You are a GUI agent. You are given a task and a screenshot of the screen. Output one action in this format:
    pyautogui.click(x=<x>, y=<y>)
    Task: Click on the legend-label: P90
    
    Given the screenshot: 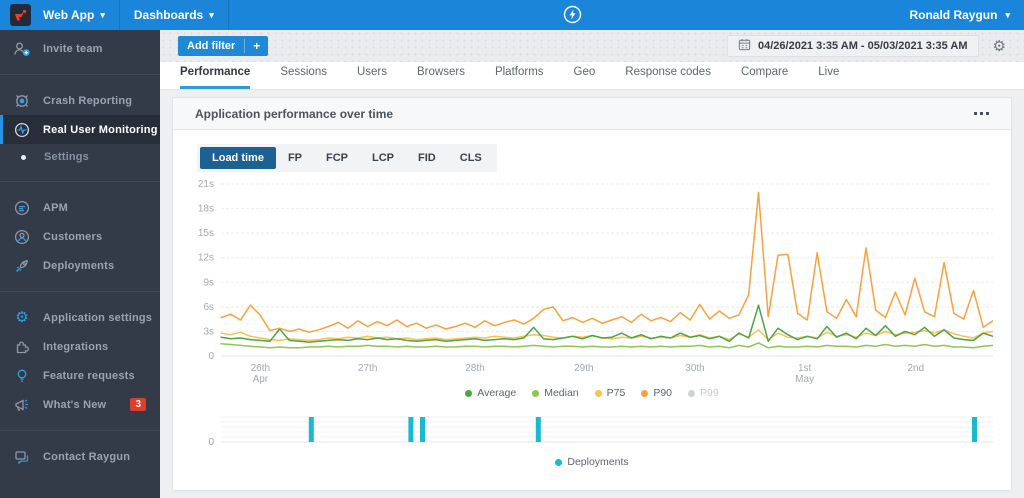 What is the action you would take?
    pyautogui.click(x=663, y=393)
    